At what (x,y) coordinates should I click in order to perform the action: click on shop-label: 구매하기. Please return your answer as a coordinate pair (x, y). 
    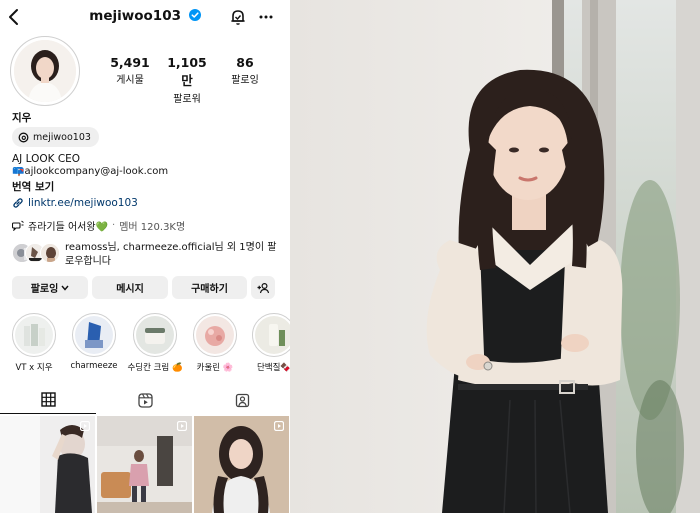
    Looking at the image, I should click on (209, 289).